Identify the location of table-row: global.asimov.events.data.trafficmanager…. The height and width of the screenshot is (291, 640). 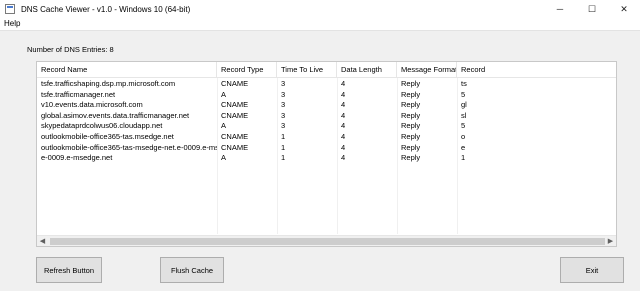
(326, 116).